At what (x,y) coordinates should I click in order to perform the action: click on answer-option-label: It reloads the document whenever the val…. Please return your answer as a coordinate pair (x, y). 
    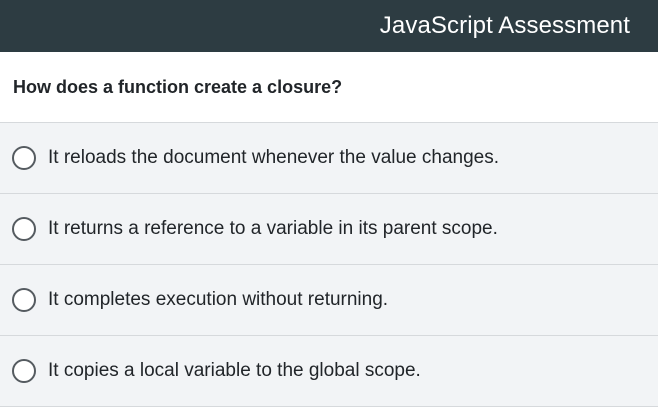
    Looking at the image, I should click on (274, 157).